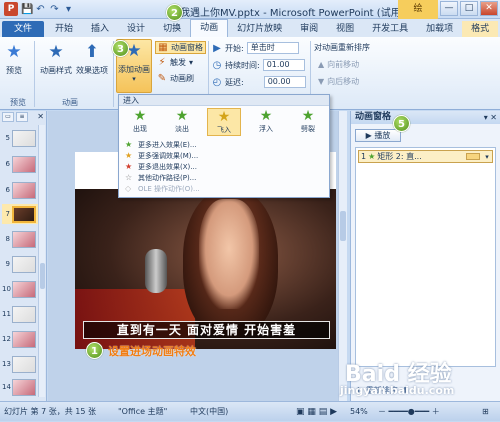 This screenshot has width=500, height=422. Describe the element at coordinates (68, 9) in the screenshot. I see `customize-qat-icon: ▾` at that location.